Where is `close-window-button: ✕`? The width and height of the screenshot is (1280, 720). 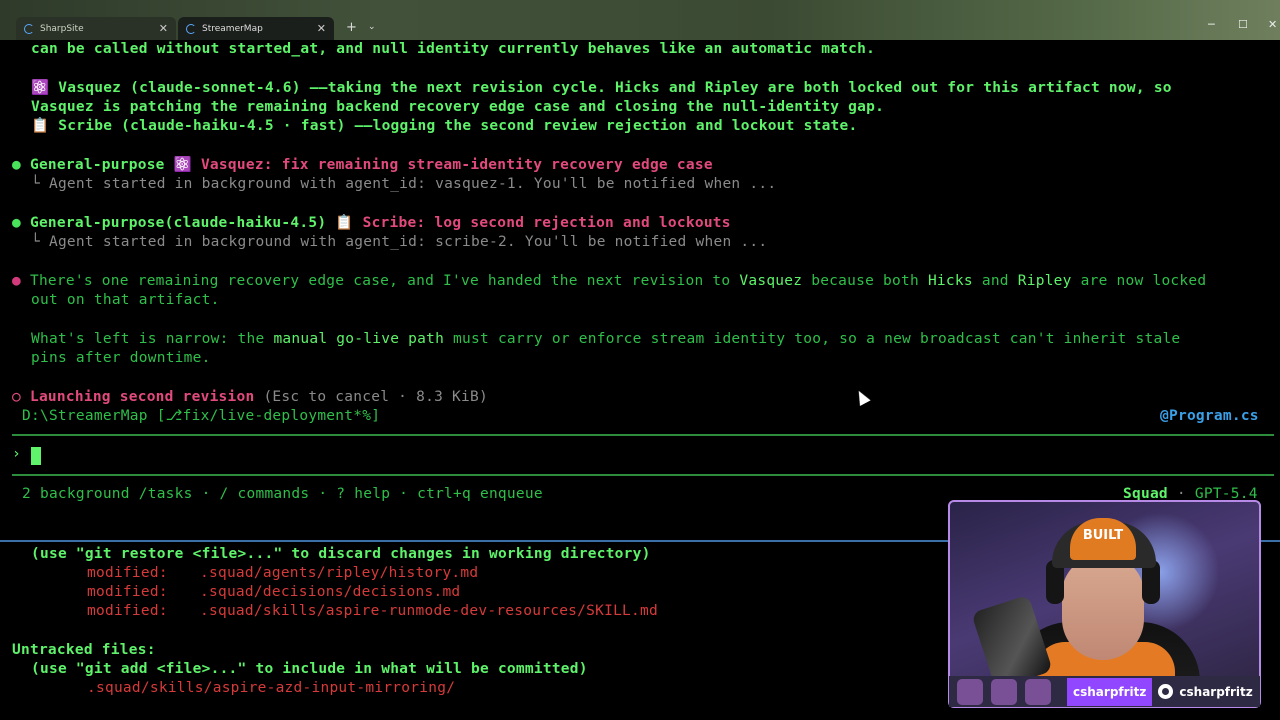 close-window-button: ✕ is located at coordinates (1272, 24).